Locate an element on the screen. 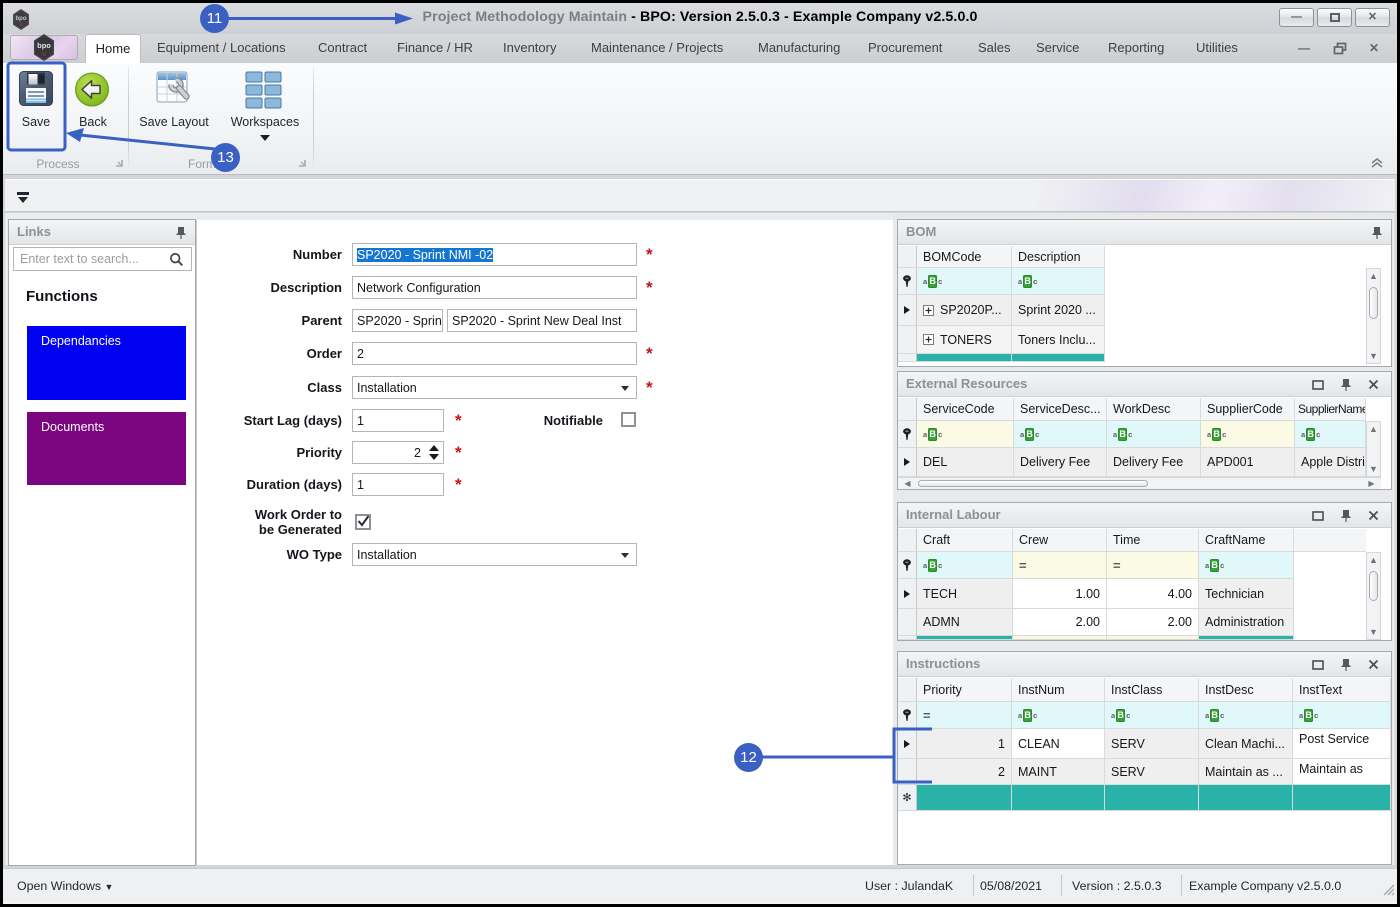 This screenshot has height=907, width=1400. svg-text: bpo is located at coordinates (44, 45).